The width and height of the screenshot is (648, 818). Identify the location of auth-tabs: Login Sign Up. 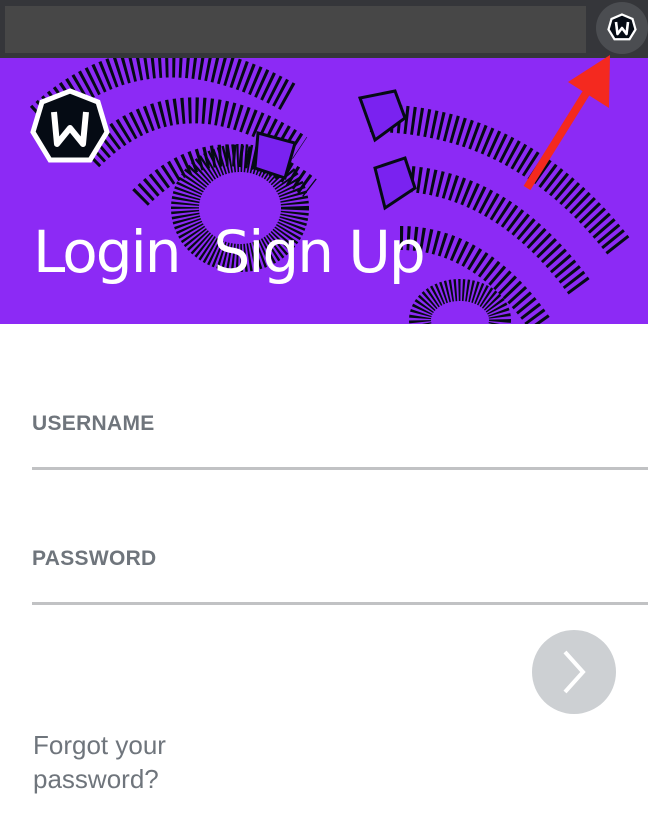
(229, 252).